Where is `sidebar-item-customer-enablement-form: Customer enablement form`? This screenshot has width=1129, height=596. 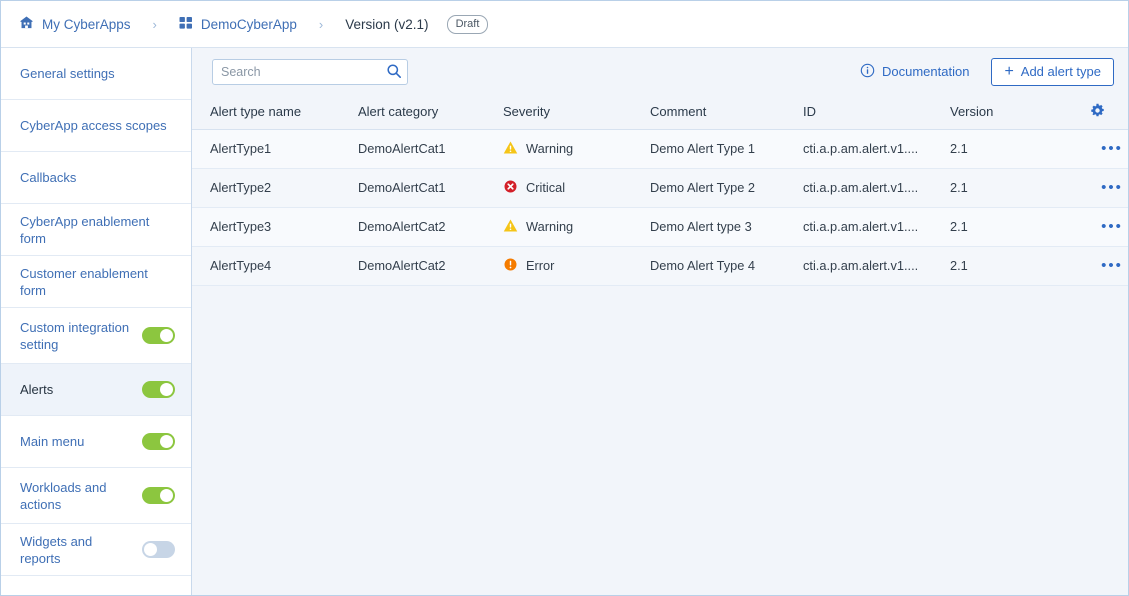 sidebar-item-customer-enablement-form: Customer enablement form is located at coordinates (96, 282).